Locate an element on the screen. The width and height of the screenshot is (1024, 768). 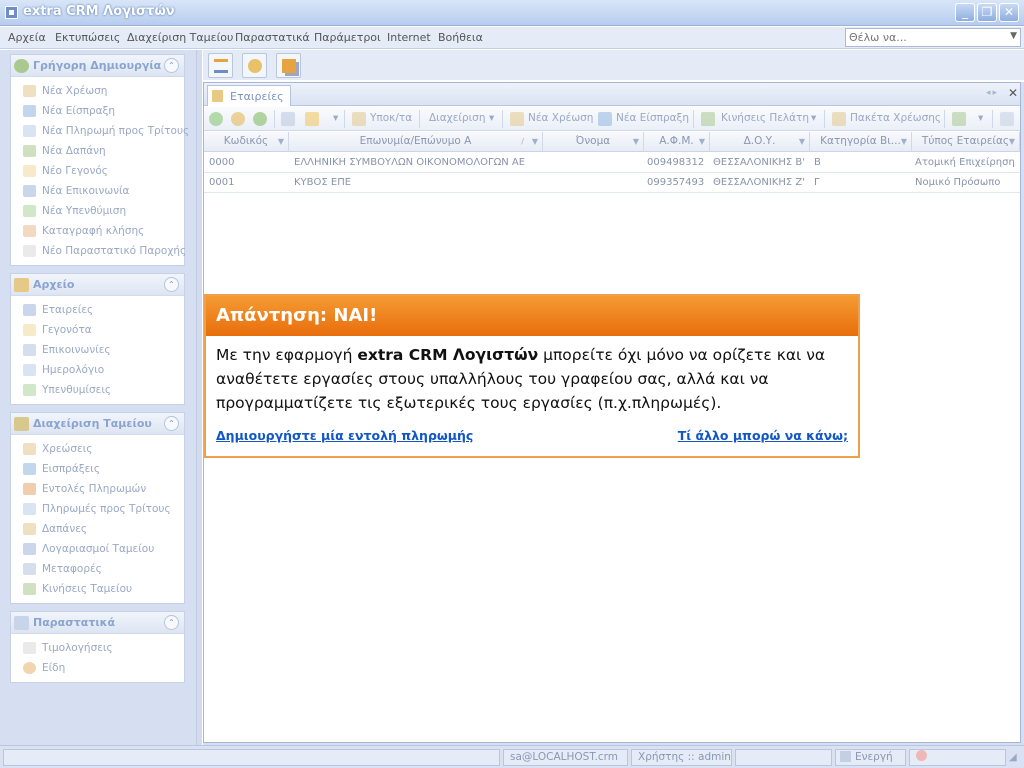
add-icon is located at coordinates (216, 119).